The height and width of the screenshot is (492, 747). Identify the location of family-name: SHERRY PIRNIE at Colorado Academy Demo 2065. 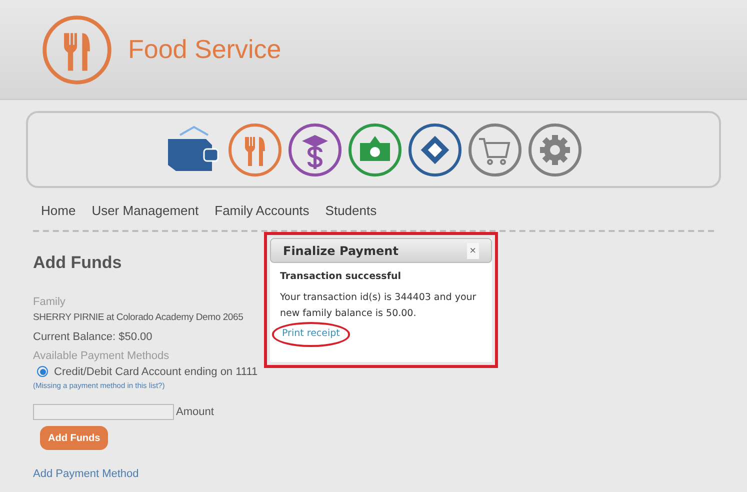
(138, 317).